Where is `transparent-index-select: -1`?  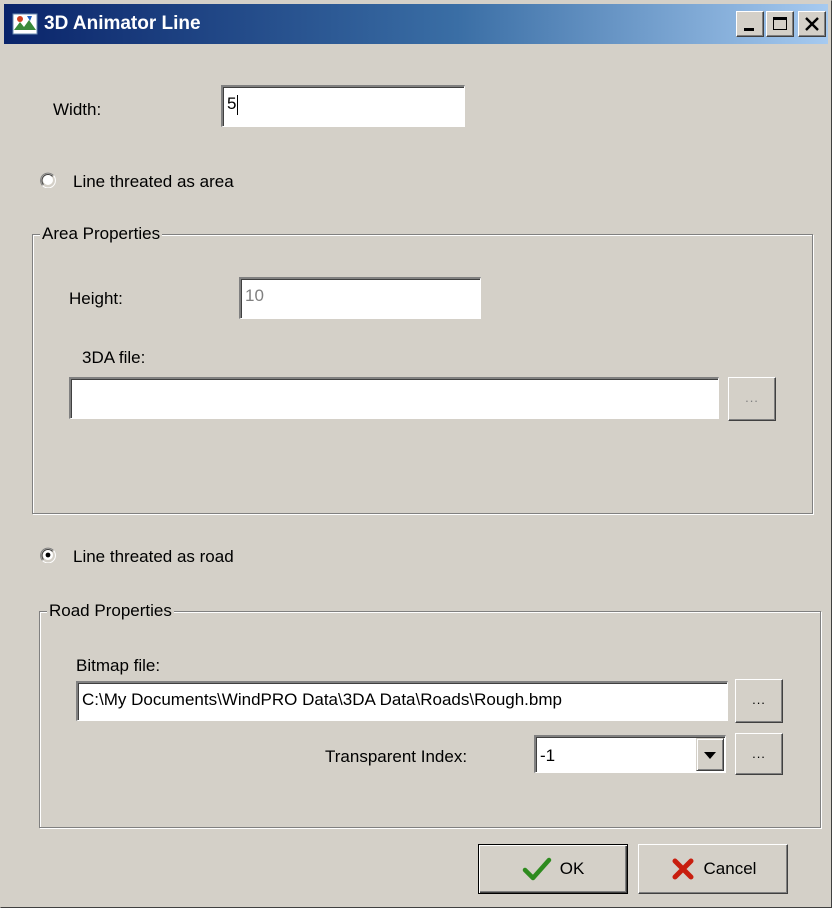 transparent-index-select: -1 is located at coordinates (630, 754).